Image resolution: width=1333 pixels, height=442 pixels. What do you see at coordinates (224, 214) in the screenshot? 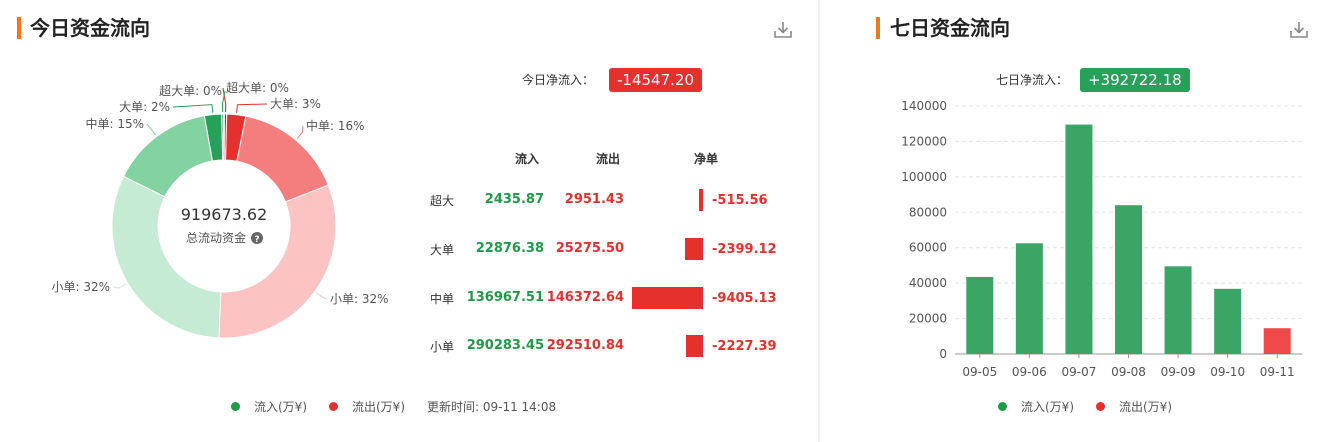
I see `total-capital-value: 919673.62` at bounding box center [224, 214].